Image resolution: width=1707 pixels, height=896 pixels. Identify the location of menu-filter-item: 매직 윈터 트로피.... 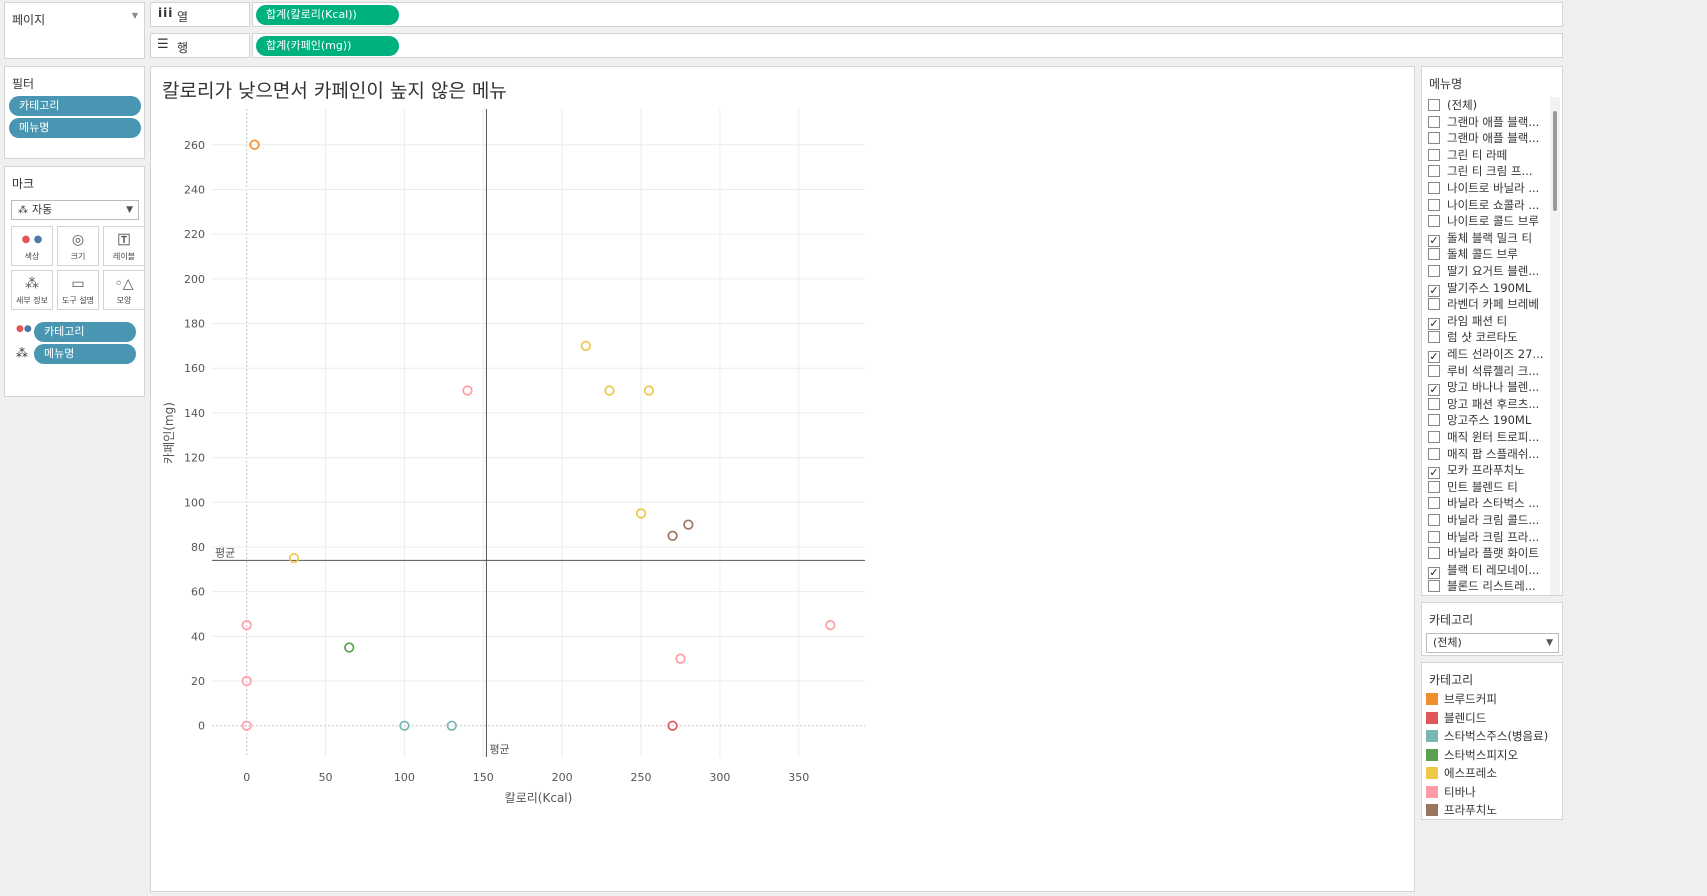
(1492, 437).